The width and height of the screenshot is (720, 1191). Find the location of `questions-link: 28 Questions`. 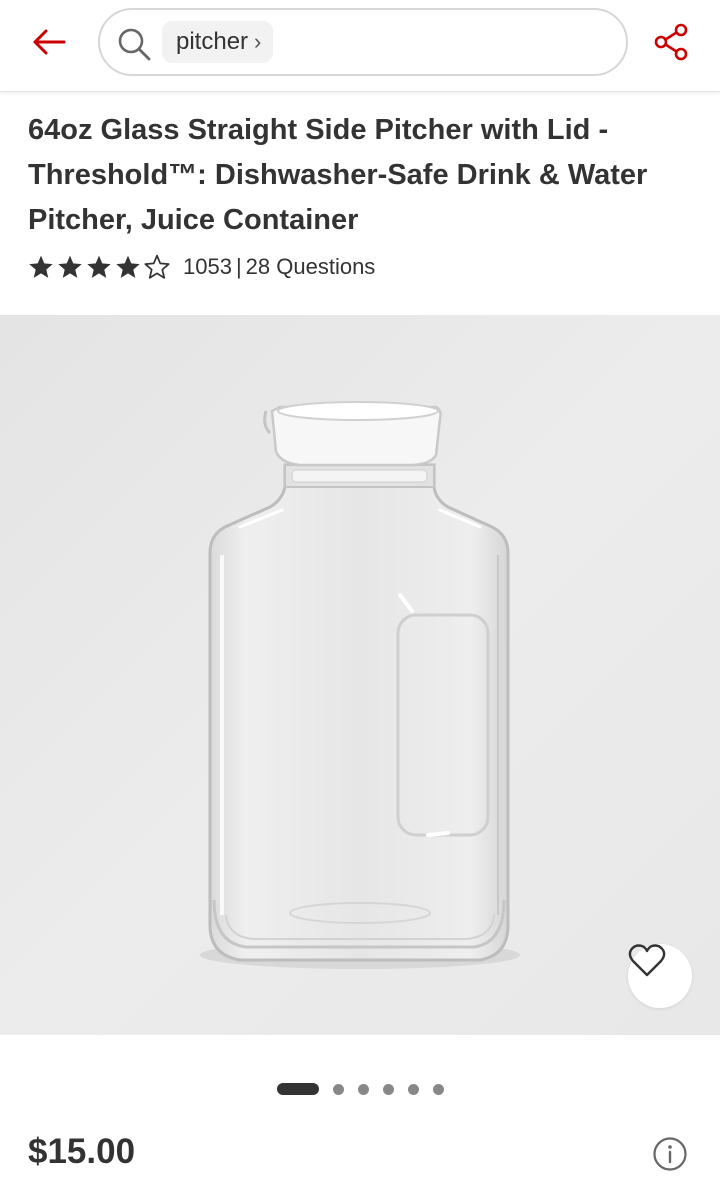

questions-link: 28 Questions is located at coordinates (311, 267).